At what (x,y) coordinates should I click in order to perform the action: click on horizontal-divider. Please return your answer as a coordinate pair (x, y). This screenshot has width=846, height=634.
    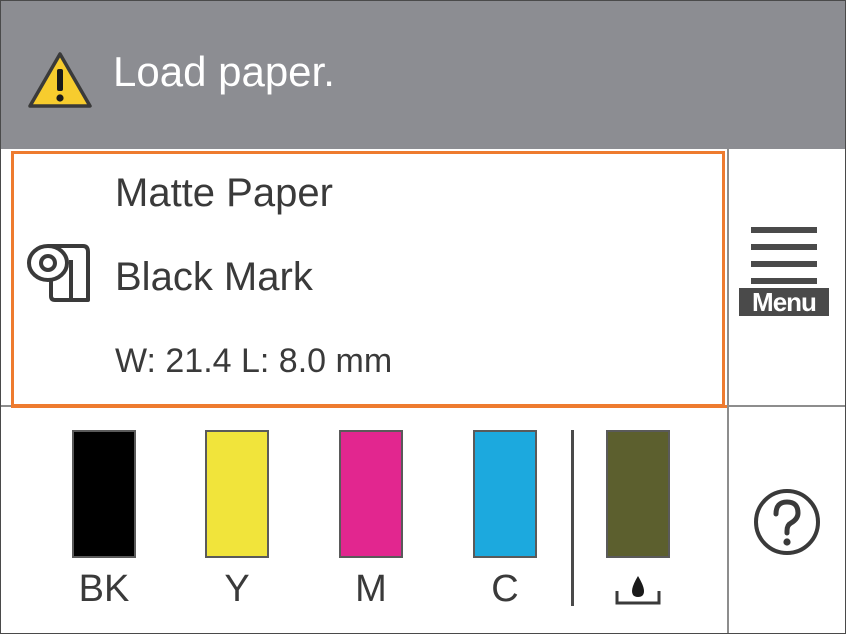
    Looking at the image, I should click on (6, 406).